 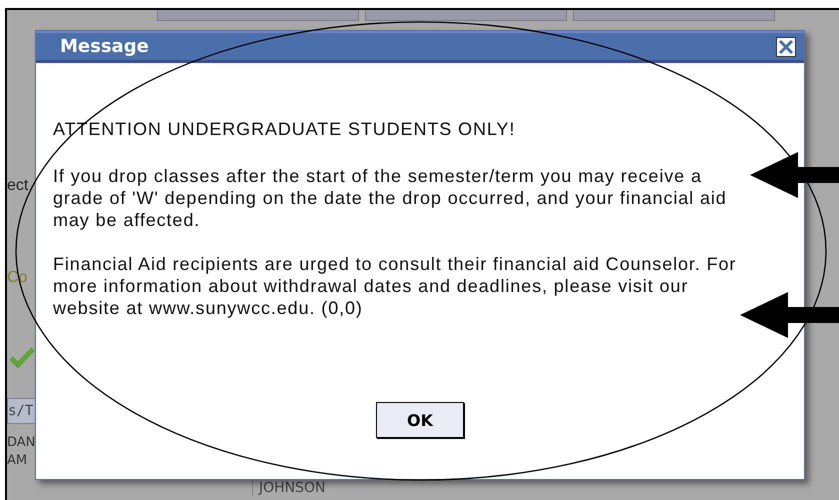 What do you see at coordinates (21, 443) in the screenshot?
I see `time-text: DAN` at bounding box center [21, 443].